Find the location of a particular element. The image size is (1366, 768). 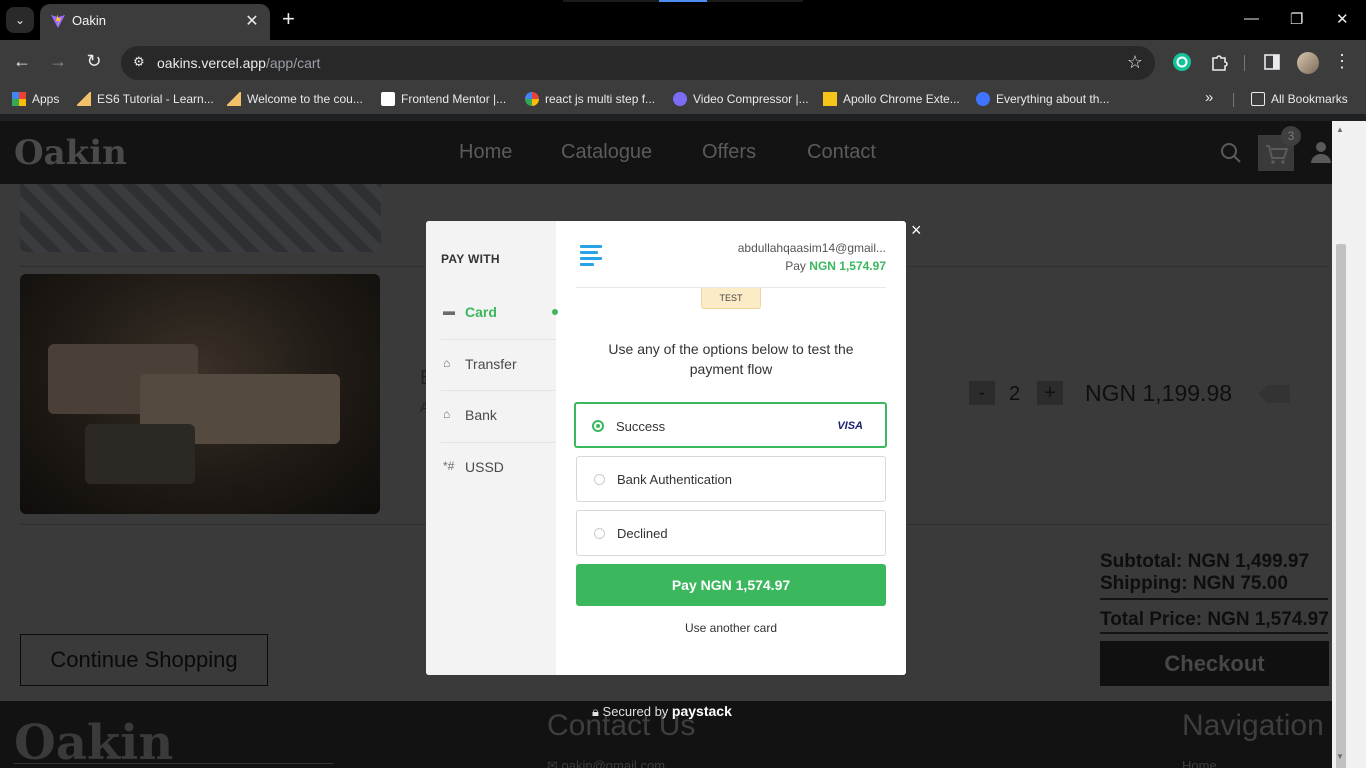

browser-tab: Oakin ✕ is located at coordinates (155, 22).